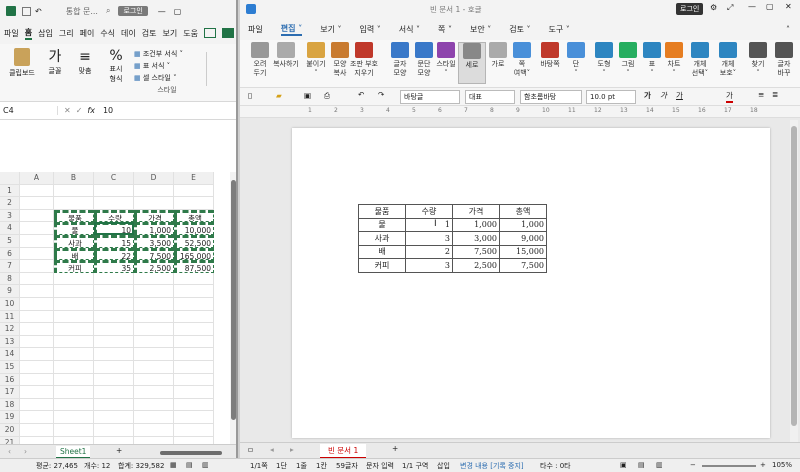 This screenshot has width=800, height=472. Describe the element at coordinates (429, 265) in the screenshot. I see `hwp-table-cell: 3` at that location.